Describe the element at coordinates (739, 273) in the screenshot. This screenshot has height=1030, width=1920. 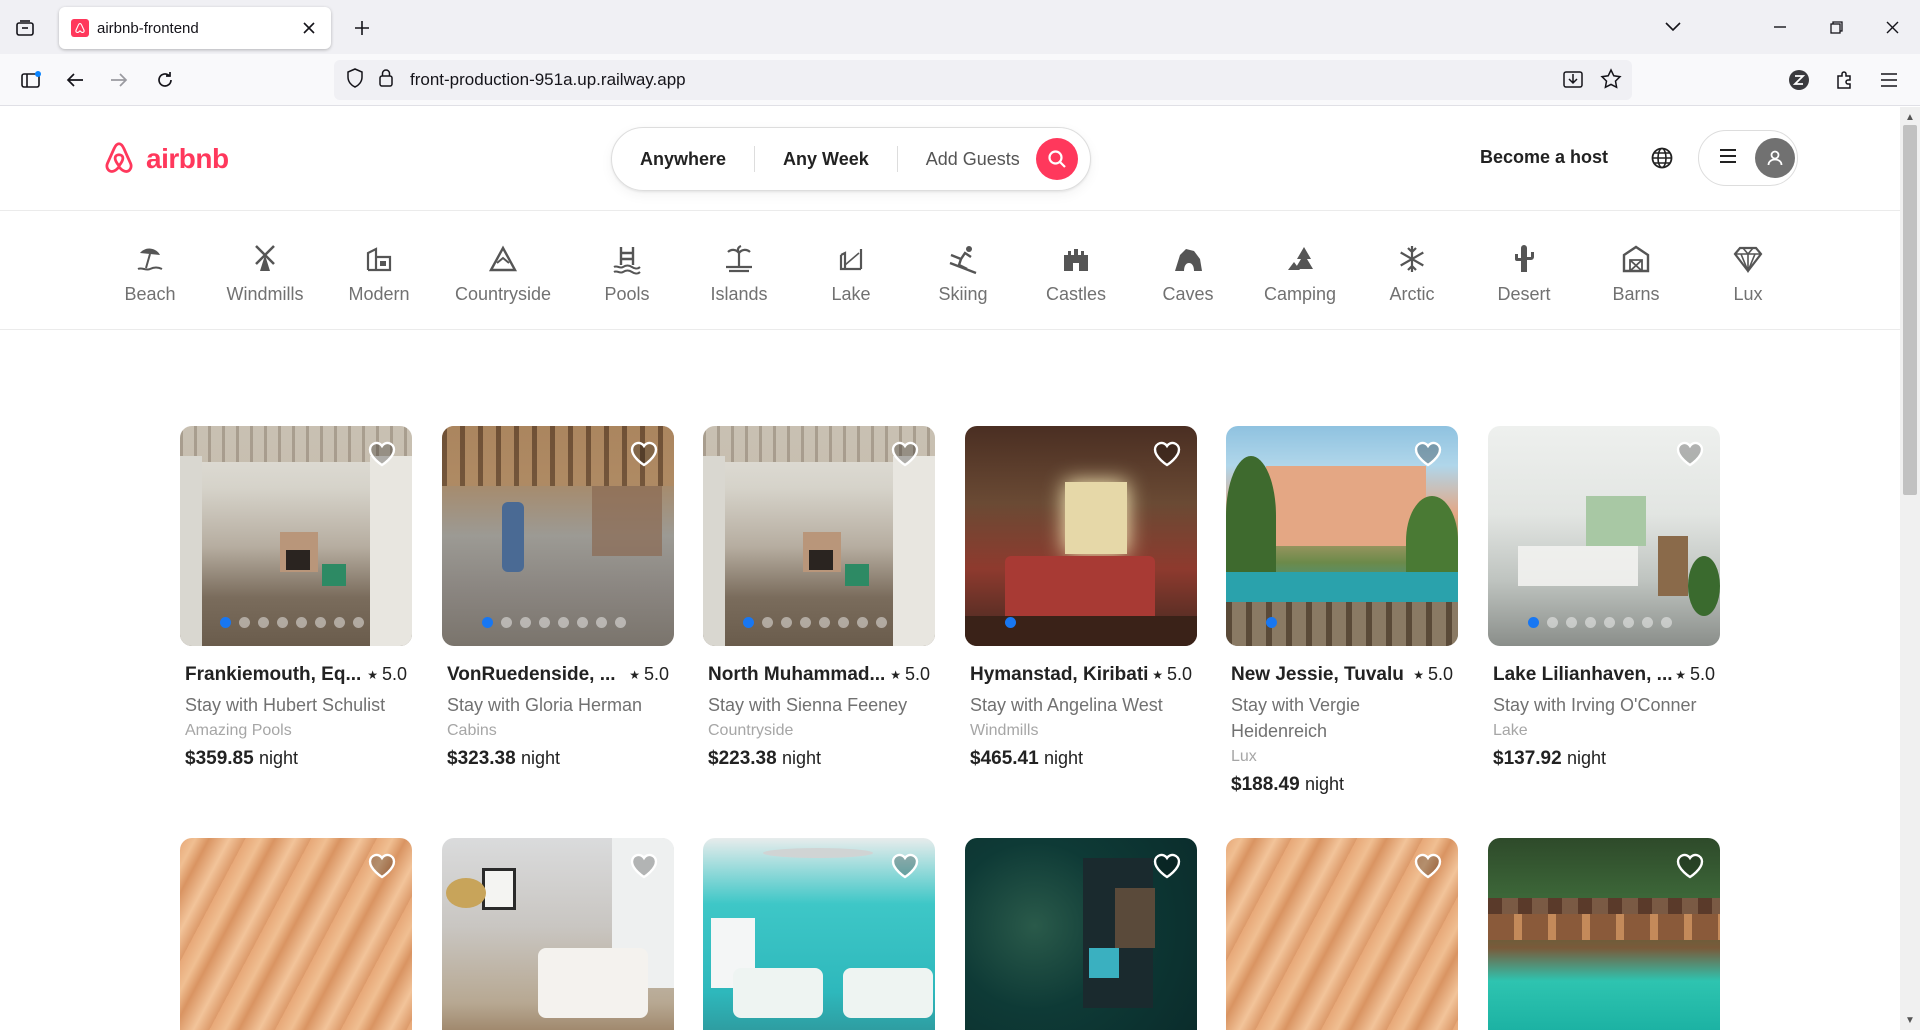
I see `category-islands: Islands` at that location.